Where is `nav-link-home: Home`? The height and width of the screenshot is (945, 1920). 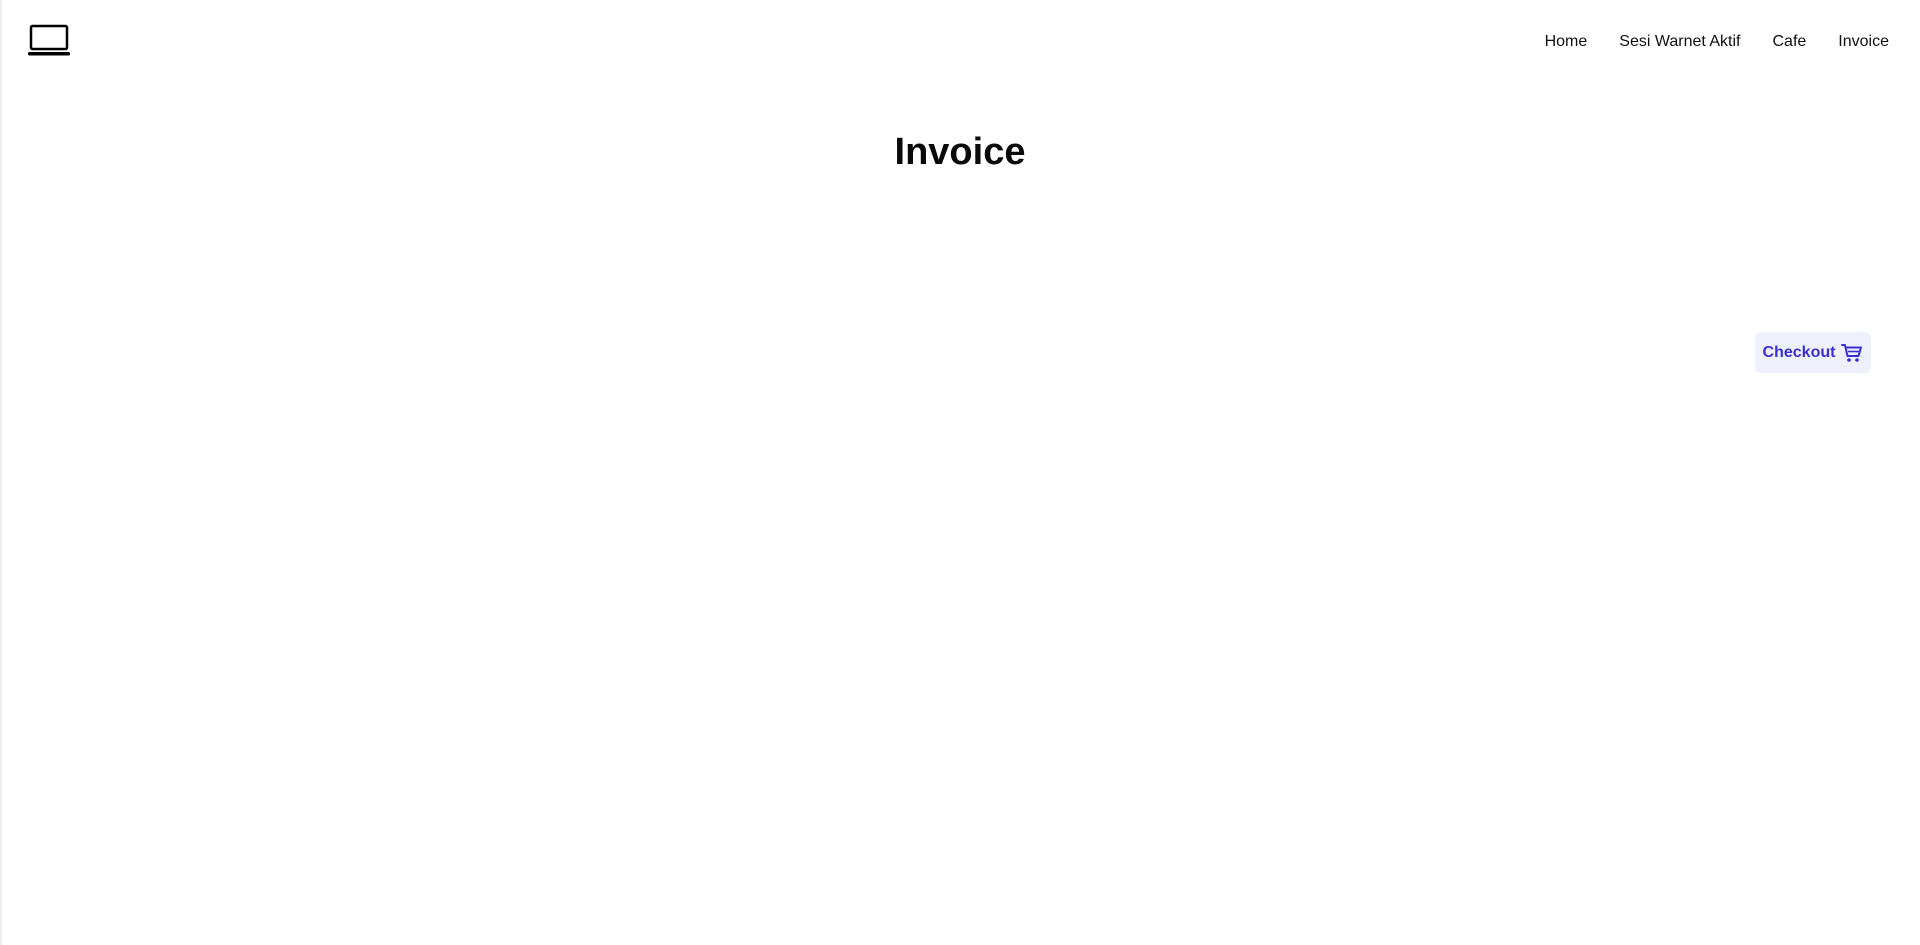
nav-link-home: Home is located at coordinates (1566, 42).